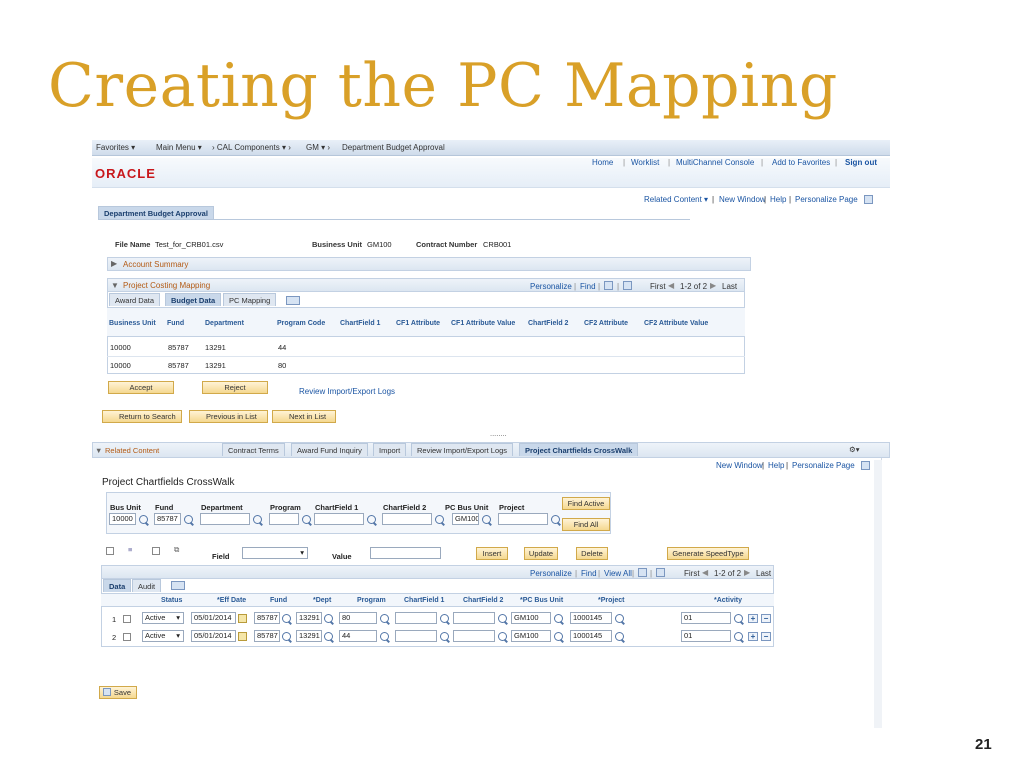 The width and height of the screenshot is (1024, 768). Describe the element at coordinates (462, 449) in the screenshot. I see `tab-review-logs: Review Import/Export Logs` at that location.